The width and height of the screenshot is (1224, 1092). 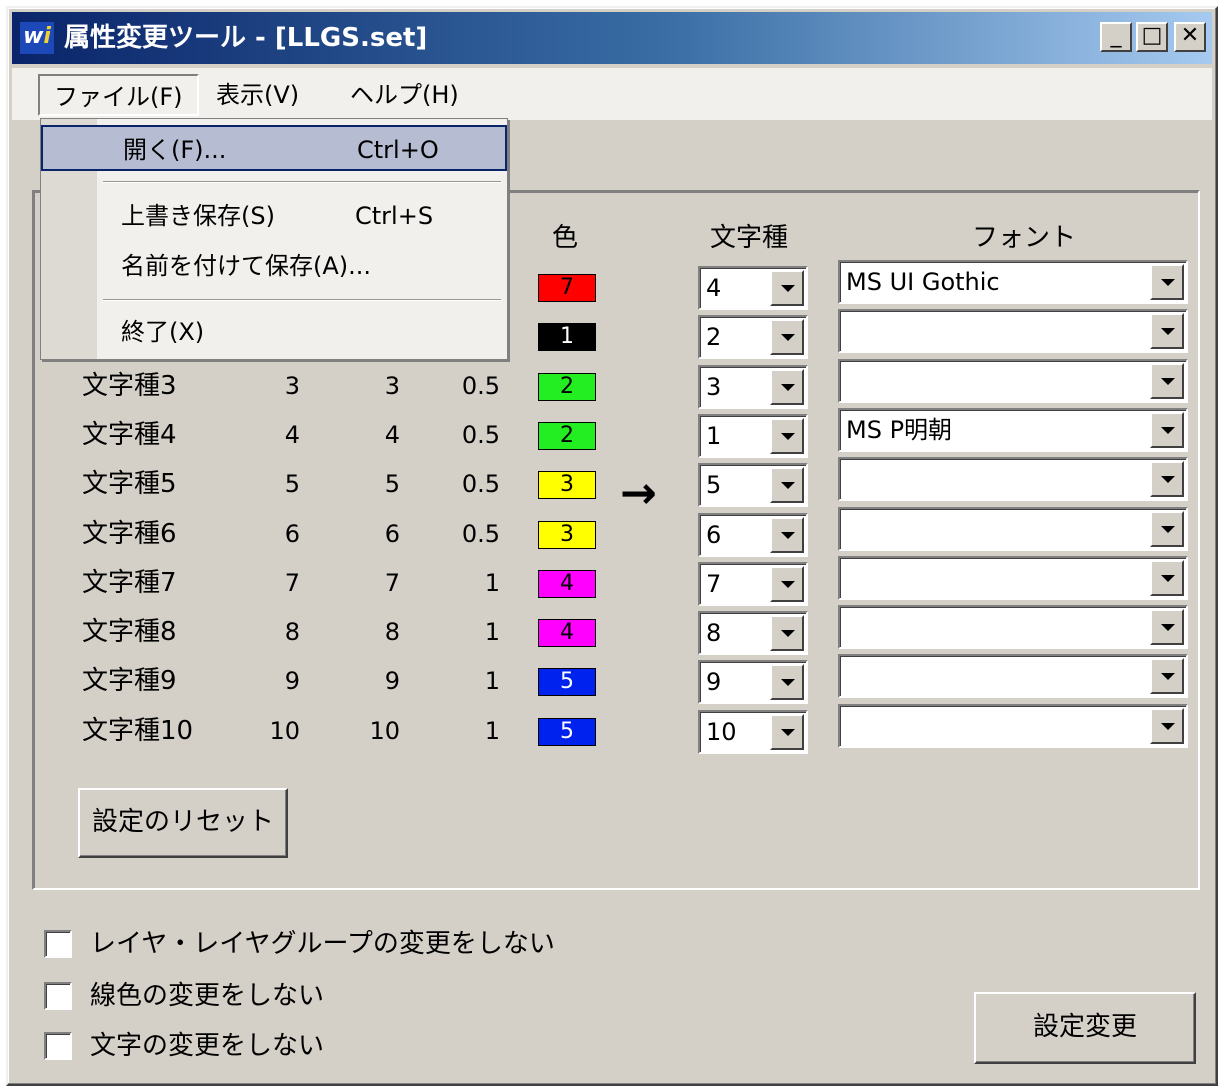 I want to click on option-no-line-color-change-checkbox, so click(x=58, y=996).